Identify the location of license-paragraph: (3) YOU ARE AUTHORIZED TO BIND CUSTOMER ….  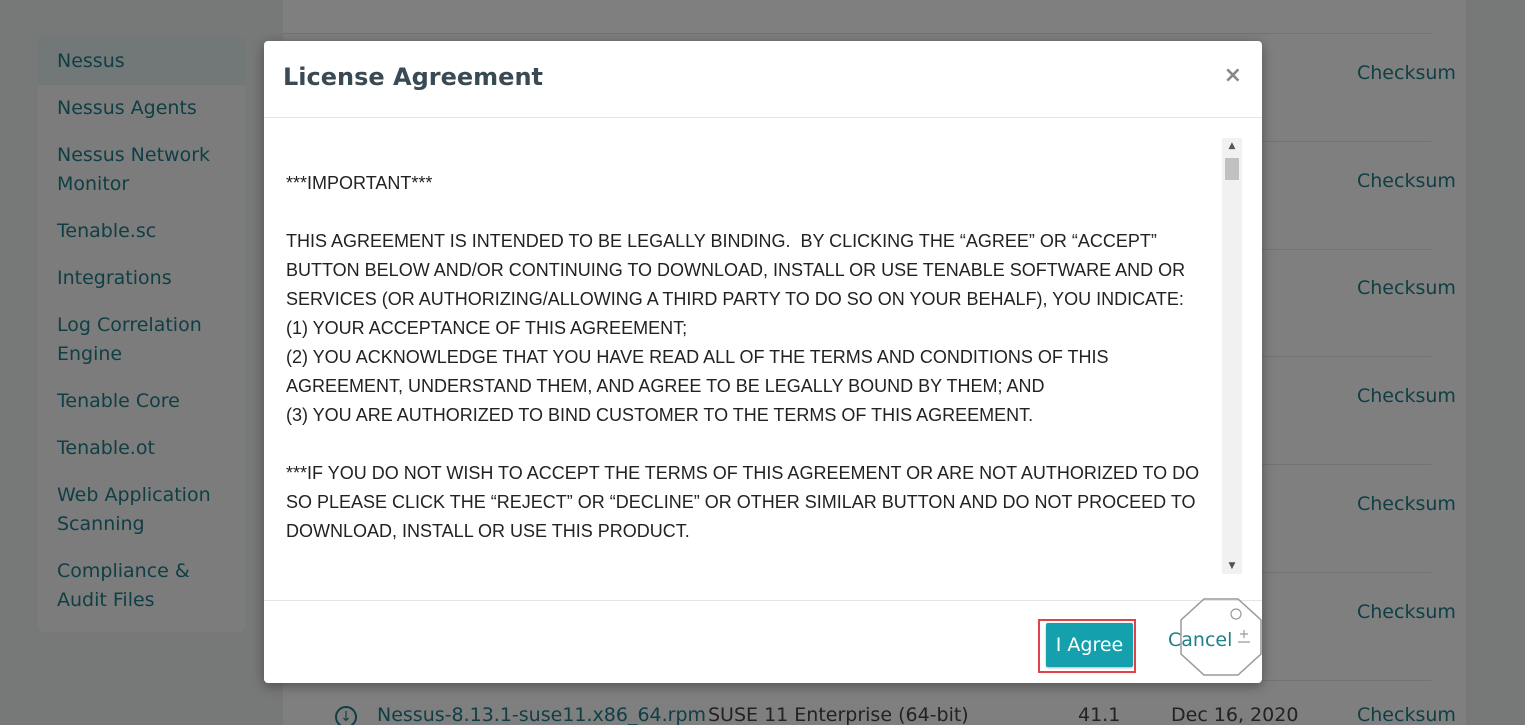
(660, 415).